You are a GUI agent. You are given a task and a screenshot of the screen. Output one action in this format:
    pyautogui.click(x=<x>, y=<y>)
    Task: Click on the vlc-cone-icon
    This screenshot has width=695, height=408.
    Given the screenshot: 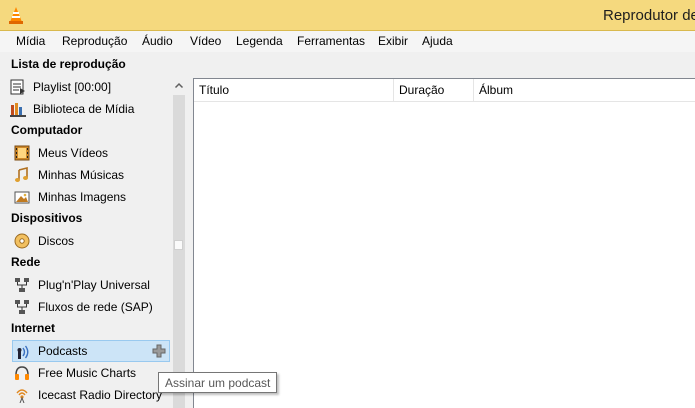 What is the action you would take?
    pyautogui.click(x=16, y=15)
    